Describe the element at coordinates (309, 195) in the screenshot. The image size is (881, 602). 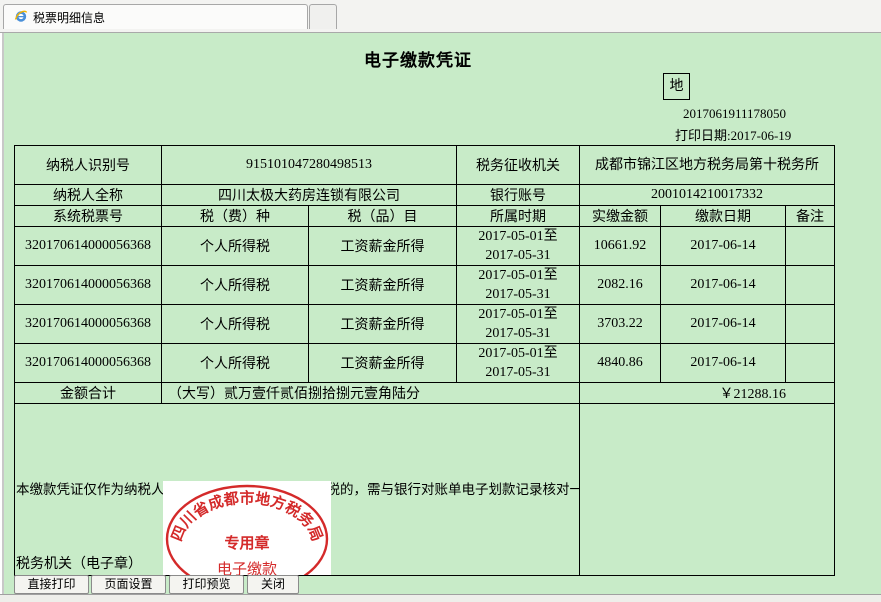
I see `taxpayer-name-value: 四川太极大药房连锁有限公司` at that location.